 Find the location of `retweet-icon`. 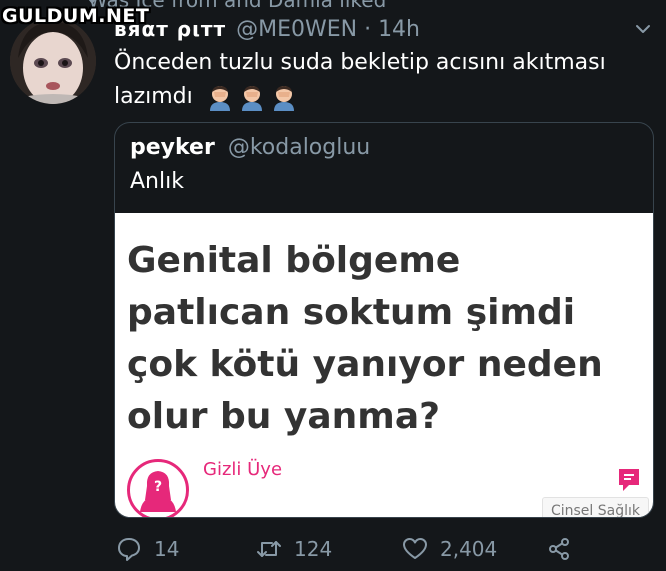

retweet-icon is located at coordinates (269, 549).